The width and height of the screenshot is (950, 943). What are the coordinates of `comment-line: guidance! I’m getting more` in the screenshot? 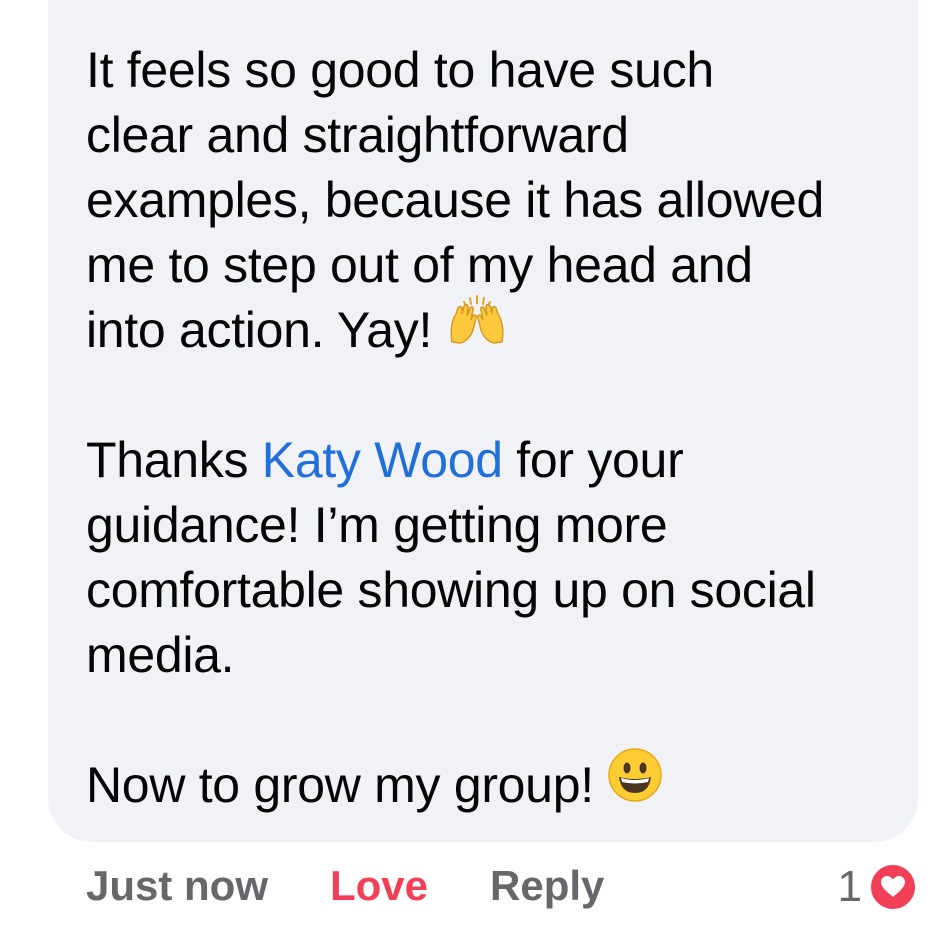 It's located at (377, 525).